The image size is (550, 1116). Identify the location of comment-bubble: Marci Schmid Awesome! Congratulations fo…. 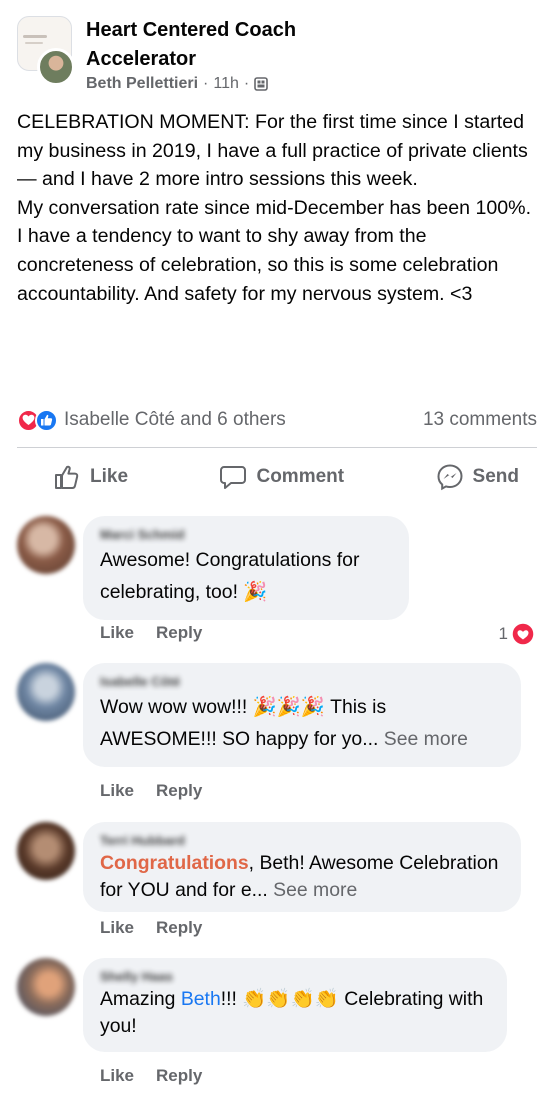
(246, 568).